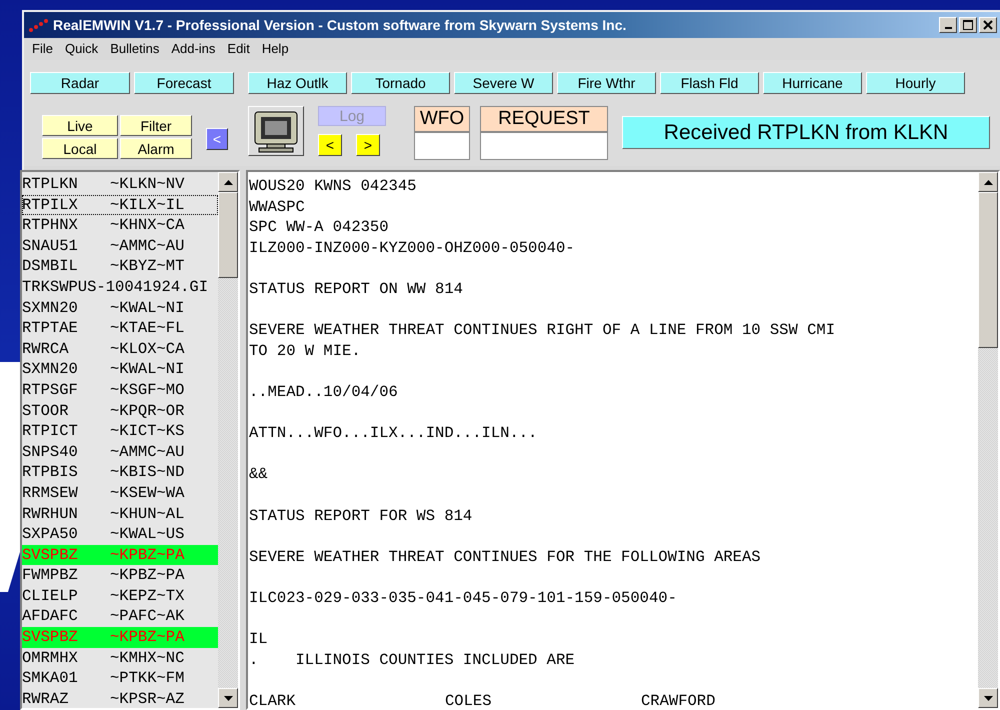 The height and width of the screenshot is (710, 1000). I want to click on product-list-item: RTPHNX ~KHNX~CA, so click(120, 225).